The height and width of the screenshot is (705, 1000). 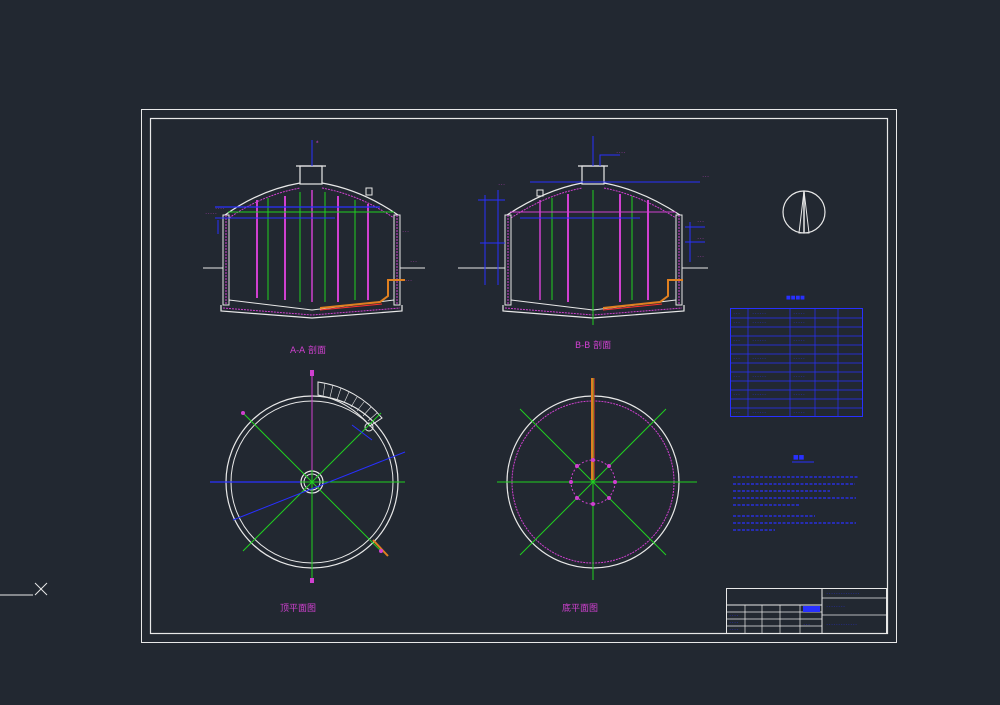 I want to click on bottom-plan-drawing, so click(x=597, y=479).